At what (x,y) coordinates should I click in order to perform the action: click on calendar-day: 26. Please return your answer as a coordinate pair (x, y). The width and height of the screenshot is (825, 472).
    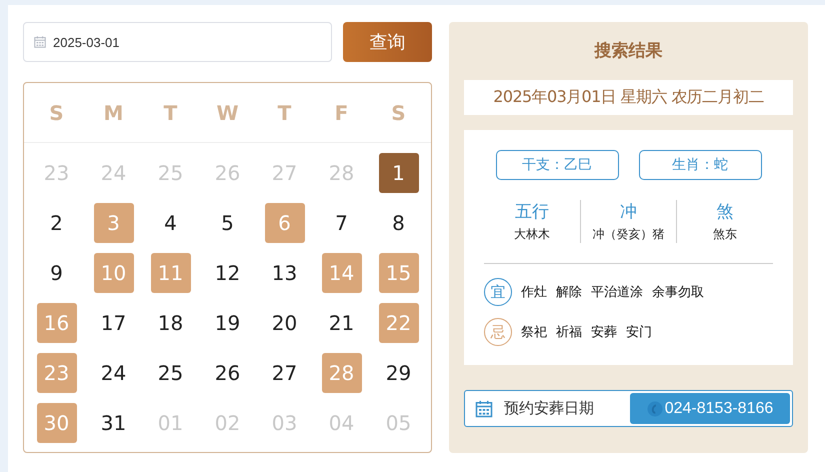
    Looking at the image, I should click on (228, 373).